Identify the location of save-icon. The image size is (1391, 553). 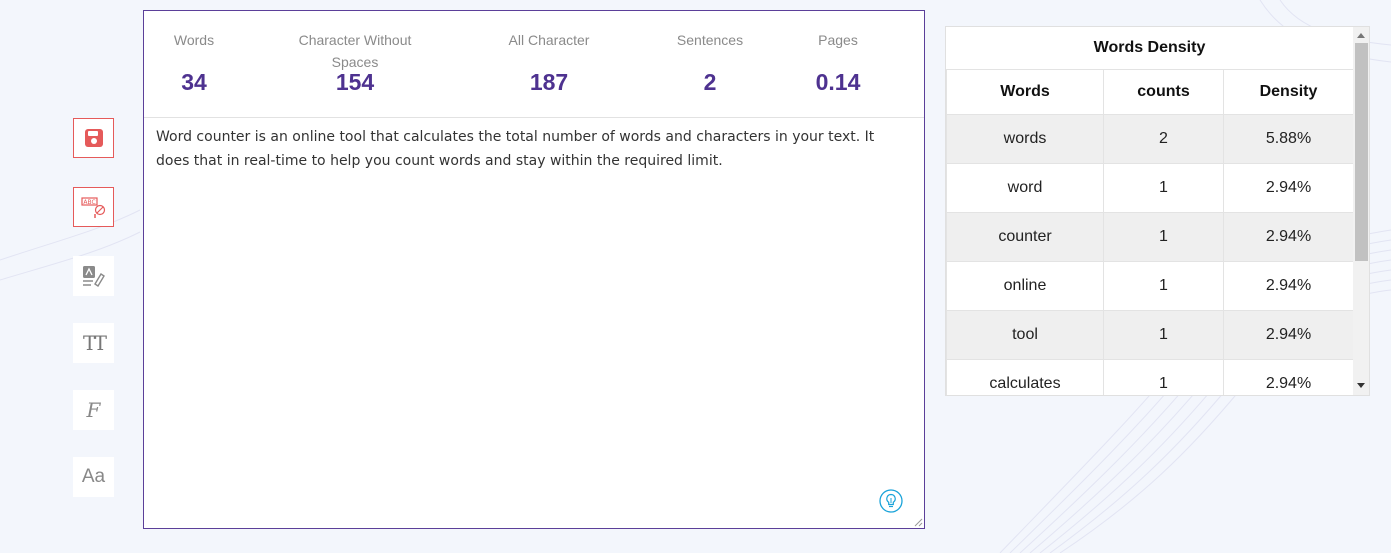
(93, 138).